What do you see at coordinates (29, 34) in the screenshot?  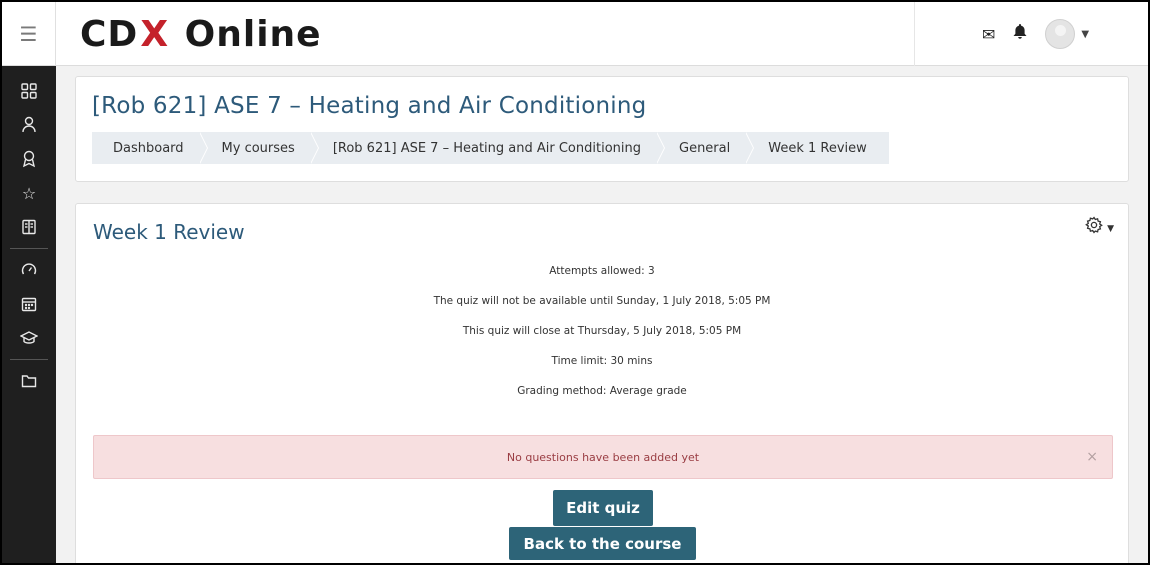 I see `hamburger-icon: ☰` at bounding box center [29, 34].